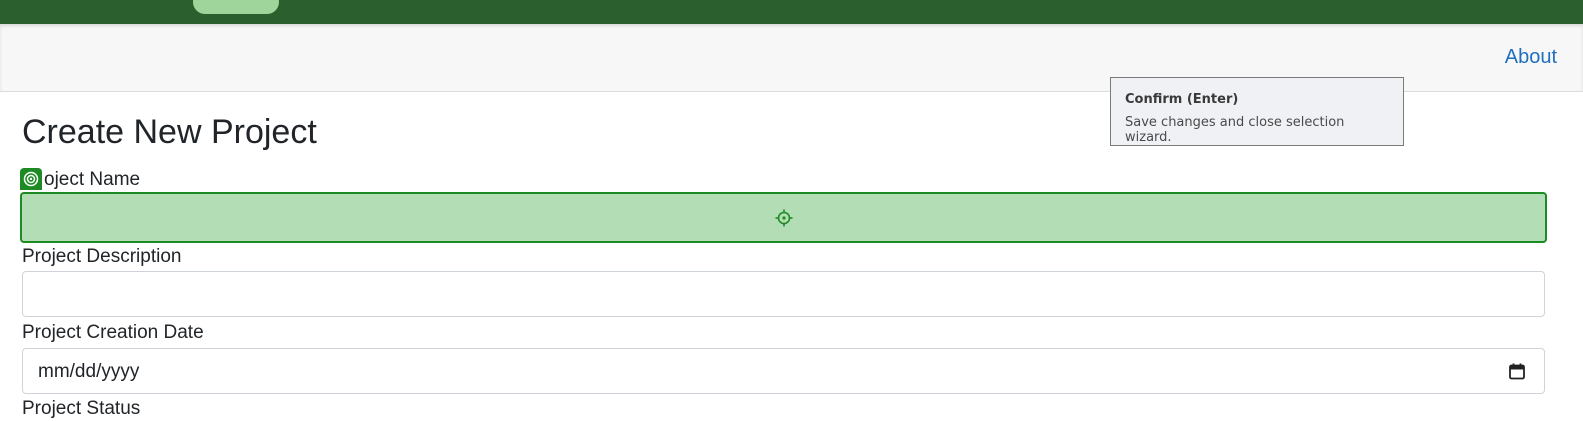 The width and height of the screenshot is (1583, 421). Describe the element at coordinates (113, 332) in the screenshot. I see `project-creation-date-label: Project Creation Date` at that location.